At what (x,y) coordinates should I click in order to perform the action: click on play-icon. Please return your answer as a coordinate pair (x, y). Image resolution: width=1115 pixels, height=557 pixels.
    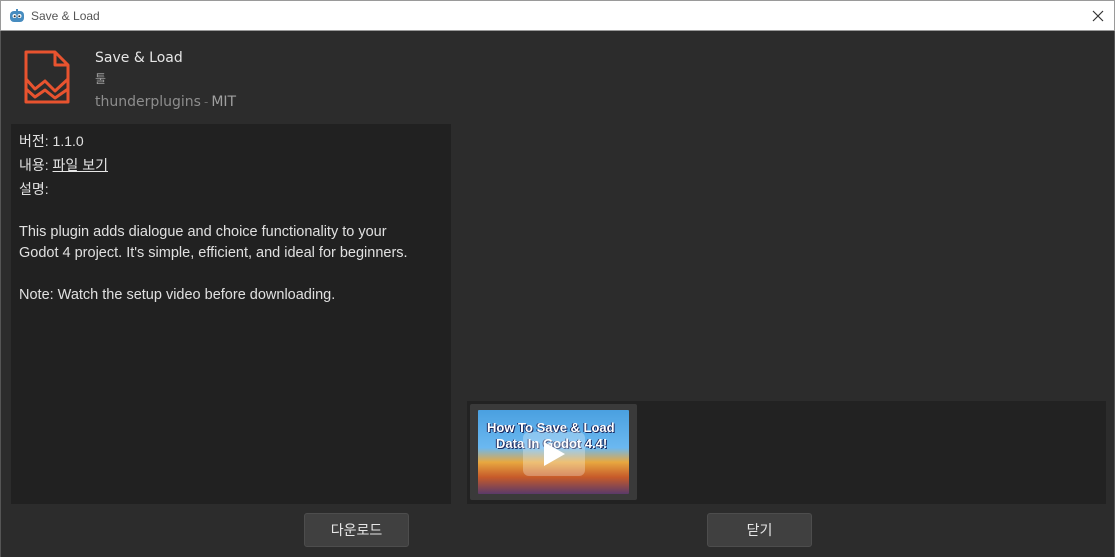
    Looking at the image, I should click on (554, 454).